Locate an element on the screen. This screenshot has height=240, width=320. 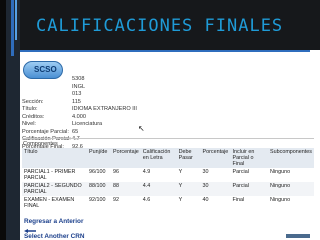
cell-titulo: EXAMEN - EXAMEN FINAL is located at coordinates (49, 203).